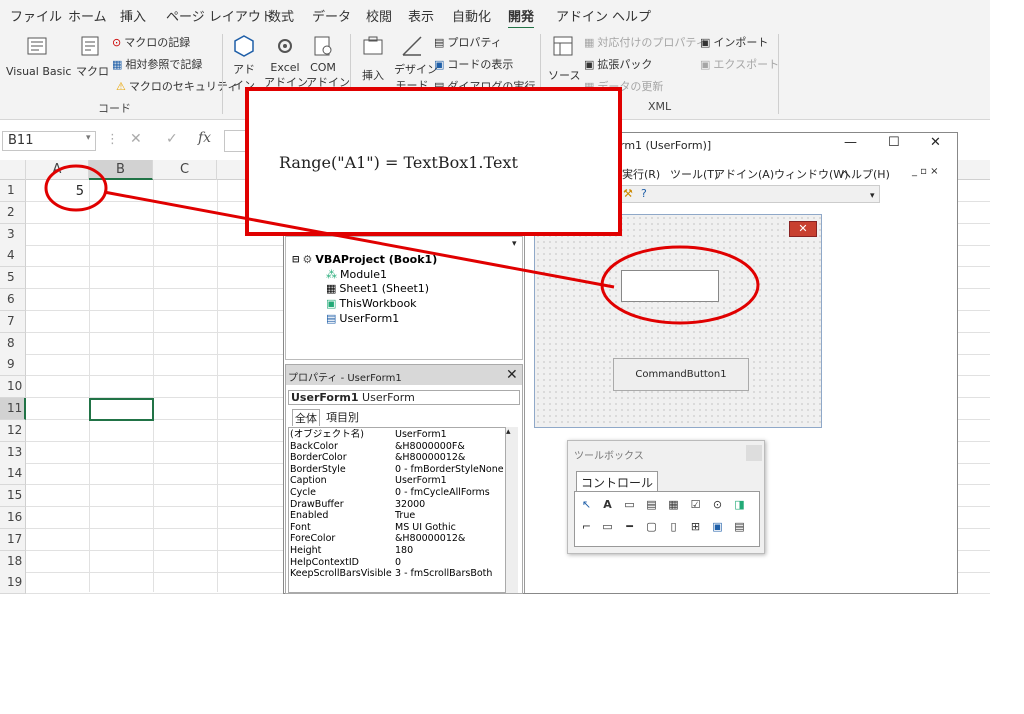  What do you see at coordinates (359, 239) in the screenshot?
I see `annotation-arrow-line` at bounding box center [359, 239].